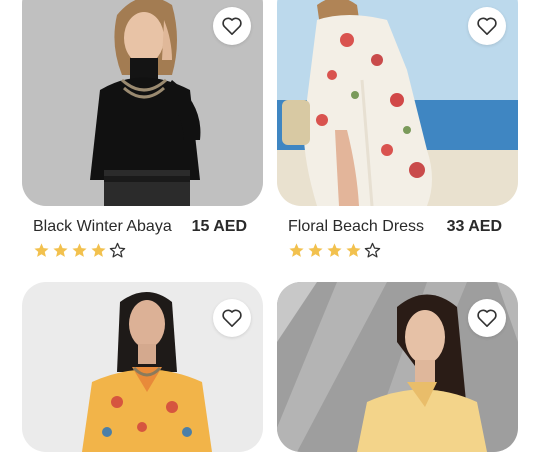  What do you see at coordinates (219, 226) in the screenshot?
I see `product-price: 15 AED` at bounding box center [219, 226].